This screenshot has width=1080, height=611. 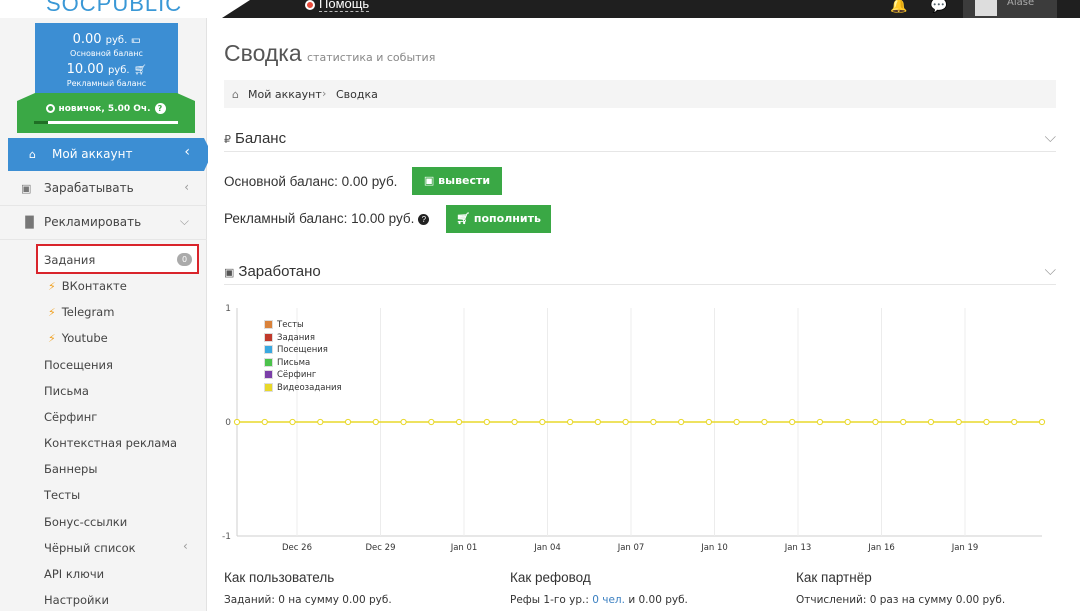 I want to click on rank-progress-fill, so click(x=41, y=122).